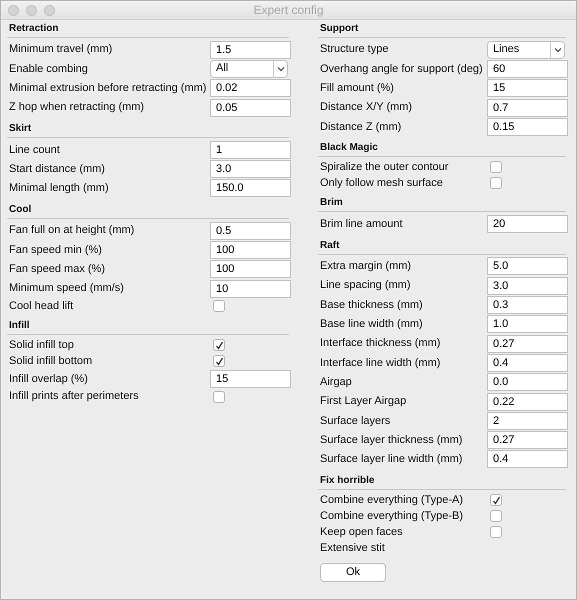  Describe the element at coordinates (391, 460) in the screenshot. I see `field-label: Surface layer line width (mm)` at that location.